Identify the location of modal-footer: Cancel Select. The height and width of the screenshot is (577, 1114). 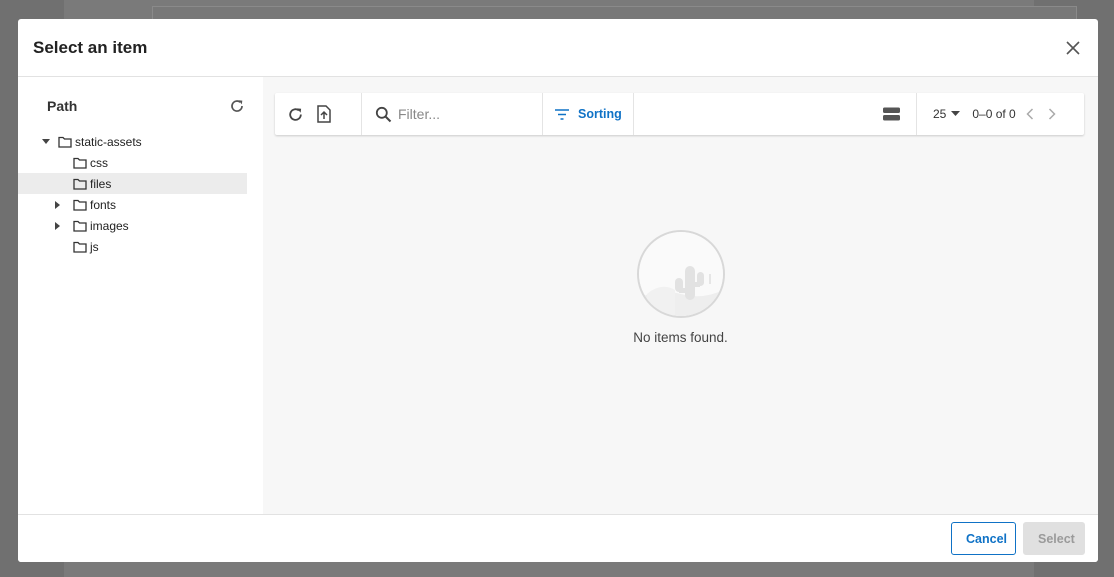
(558, 538).